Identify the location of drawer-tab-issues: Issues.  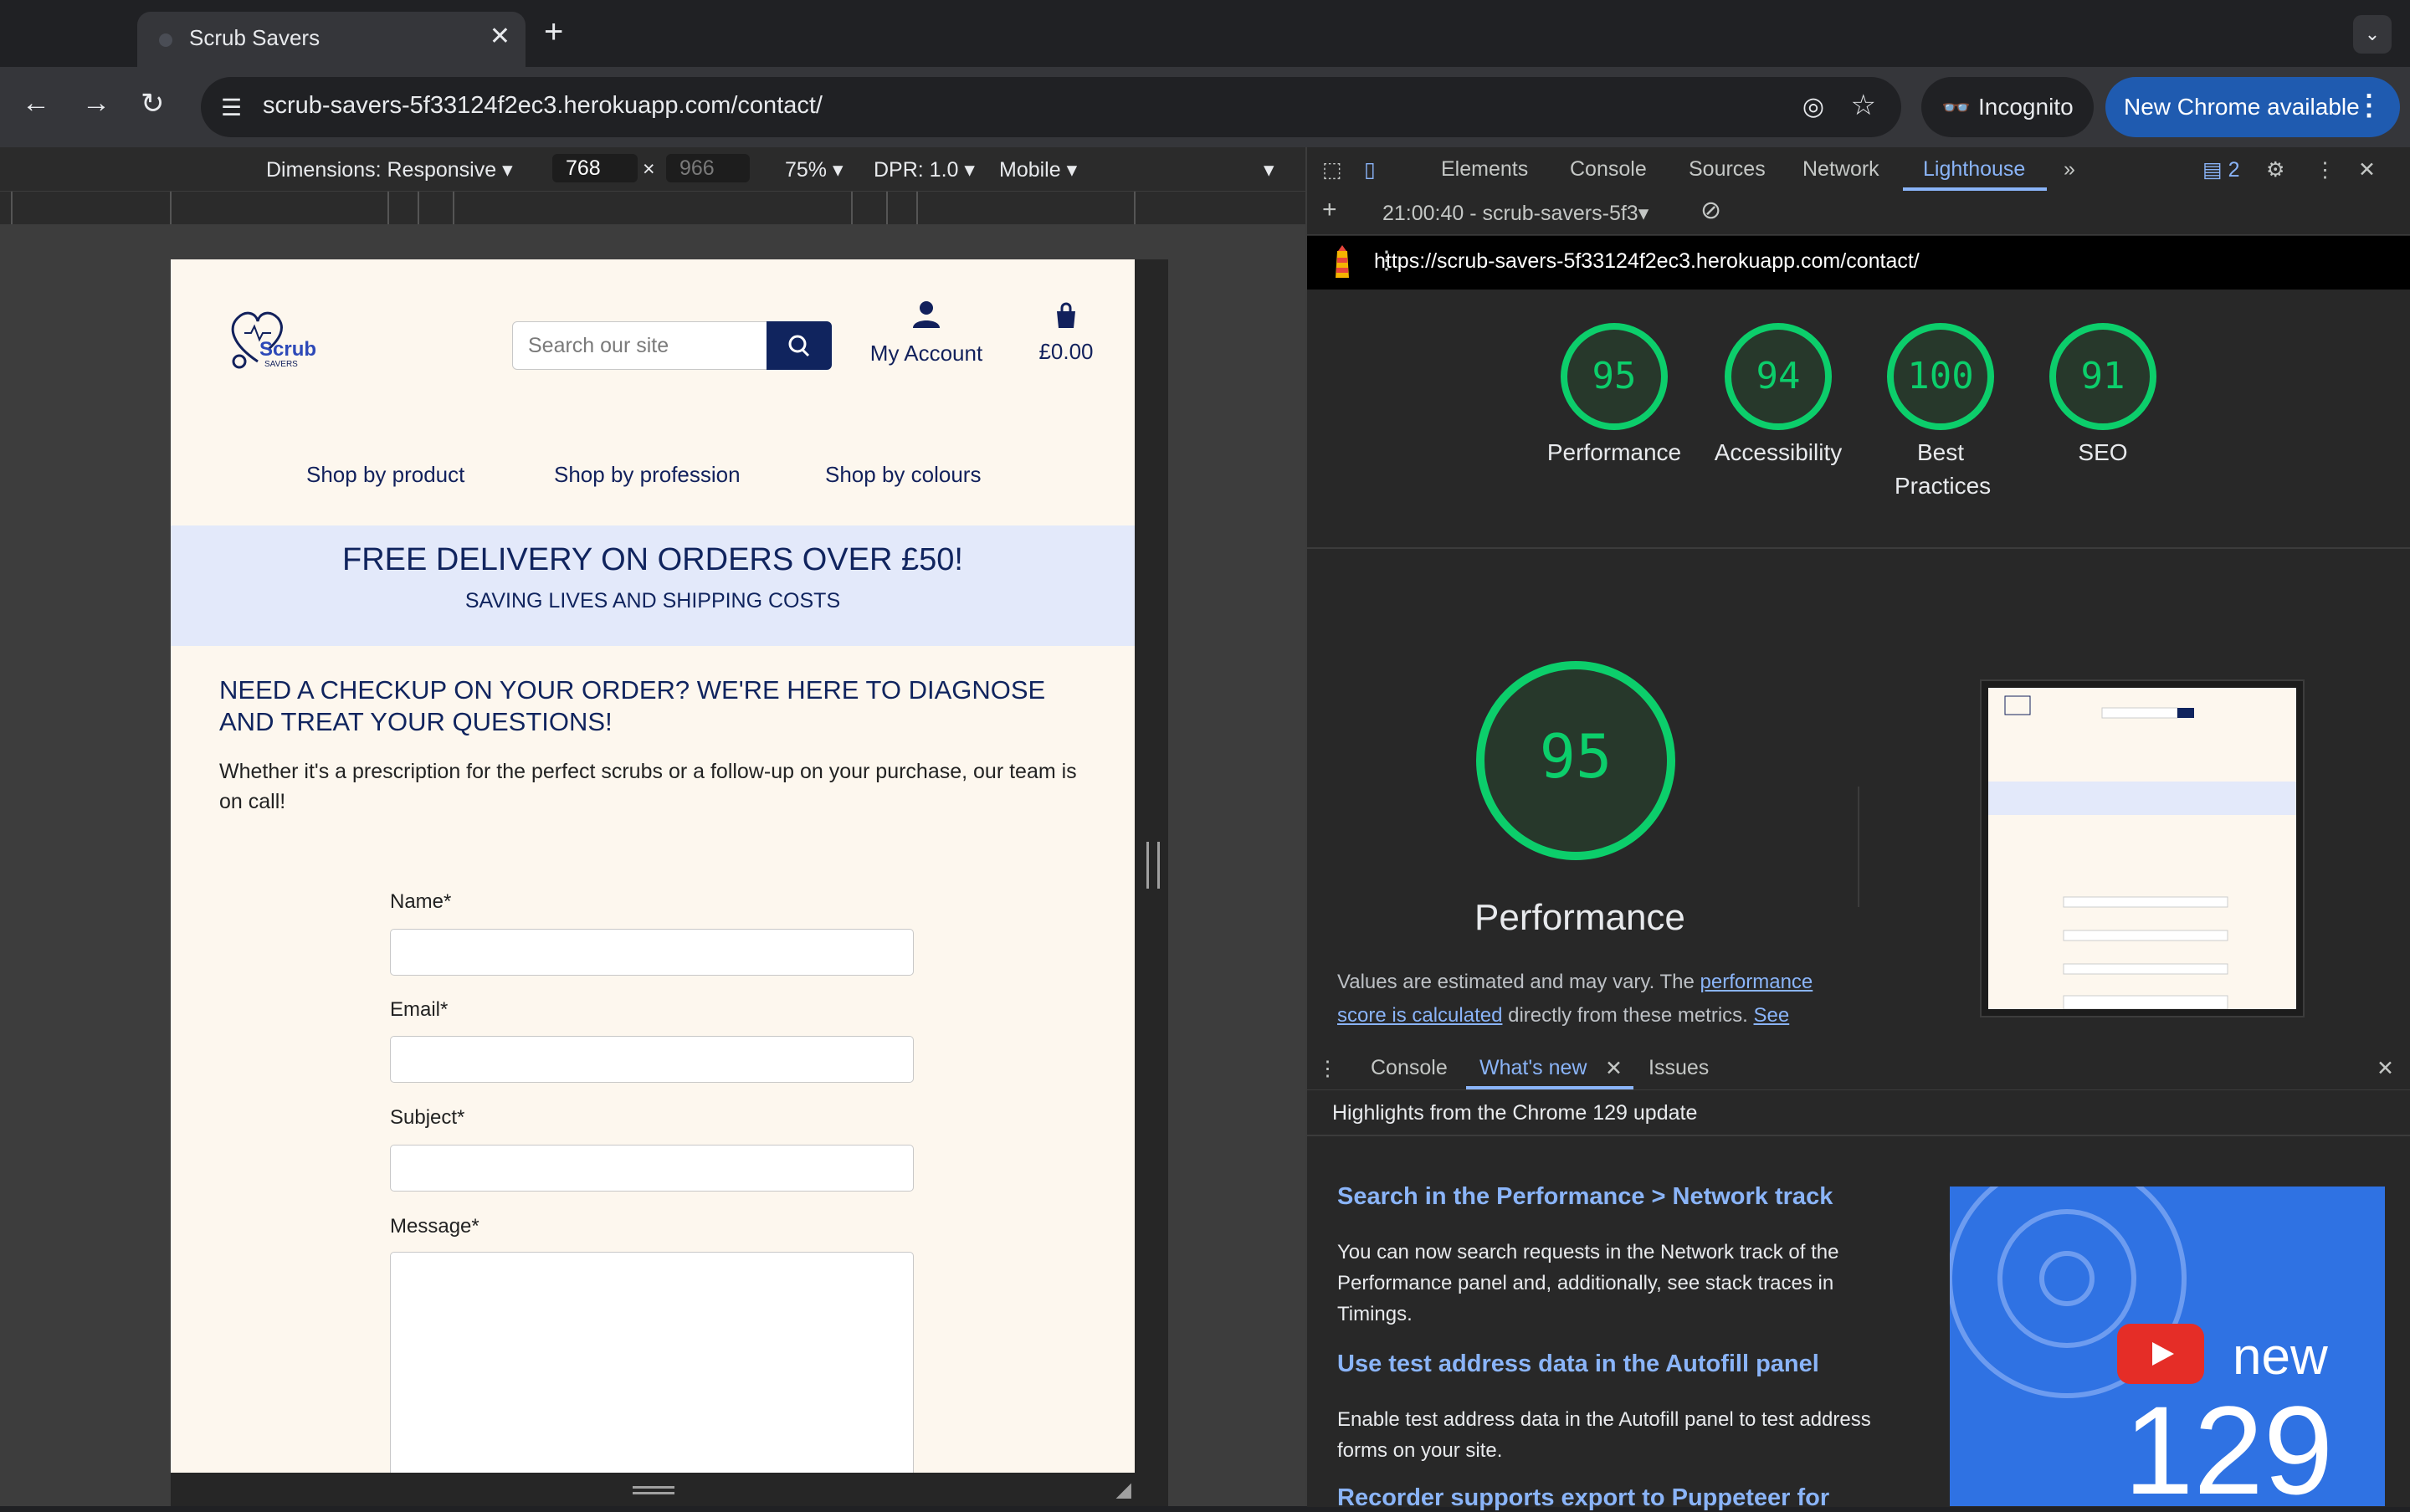
(1679, 1068).